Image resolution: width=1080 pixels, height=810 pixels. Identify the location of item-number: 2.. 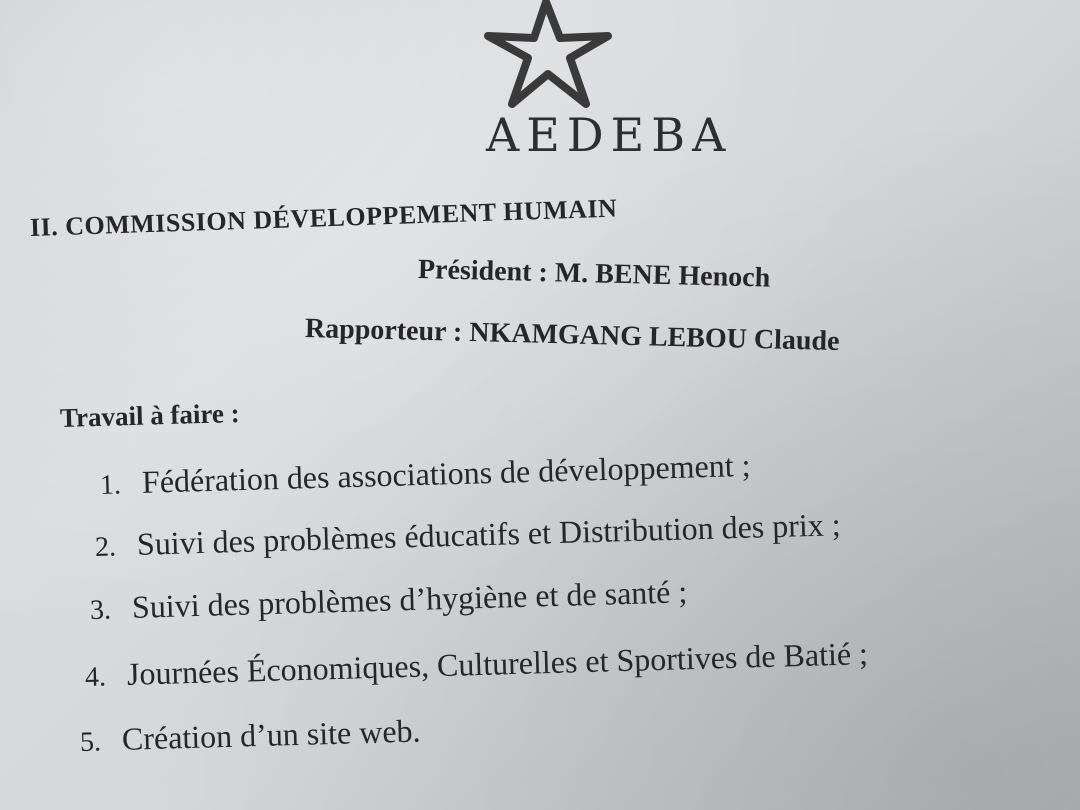
(105, 547).